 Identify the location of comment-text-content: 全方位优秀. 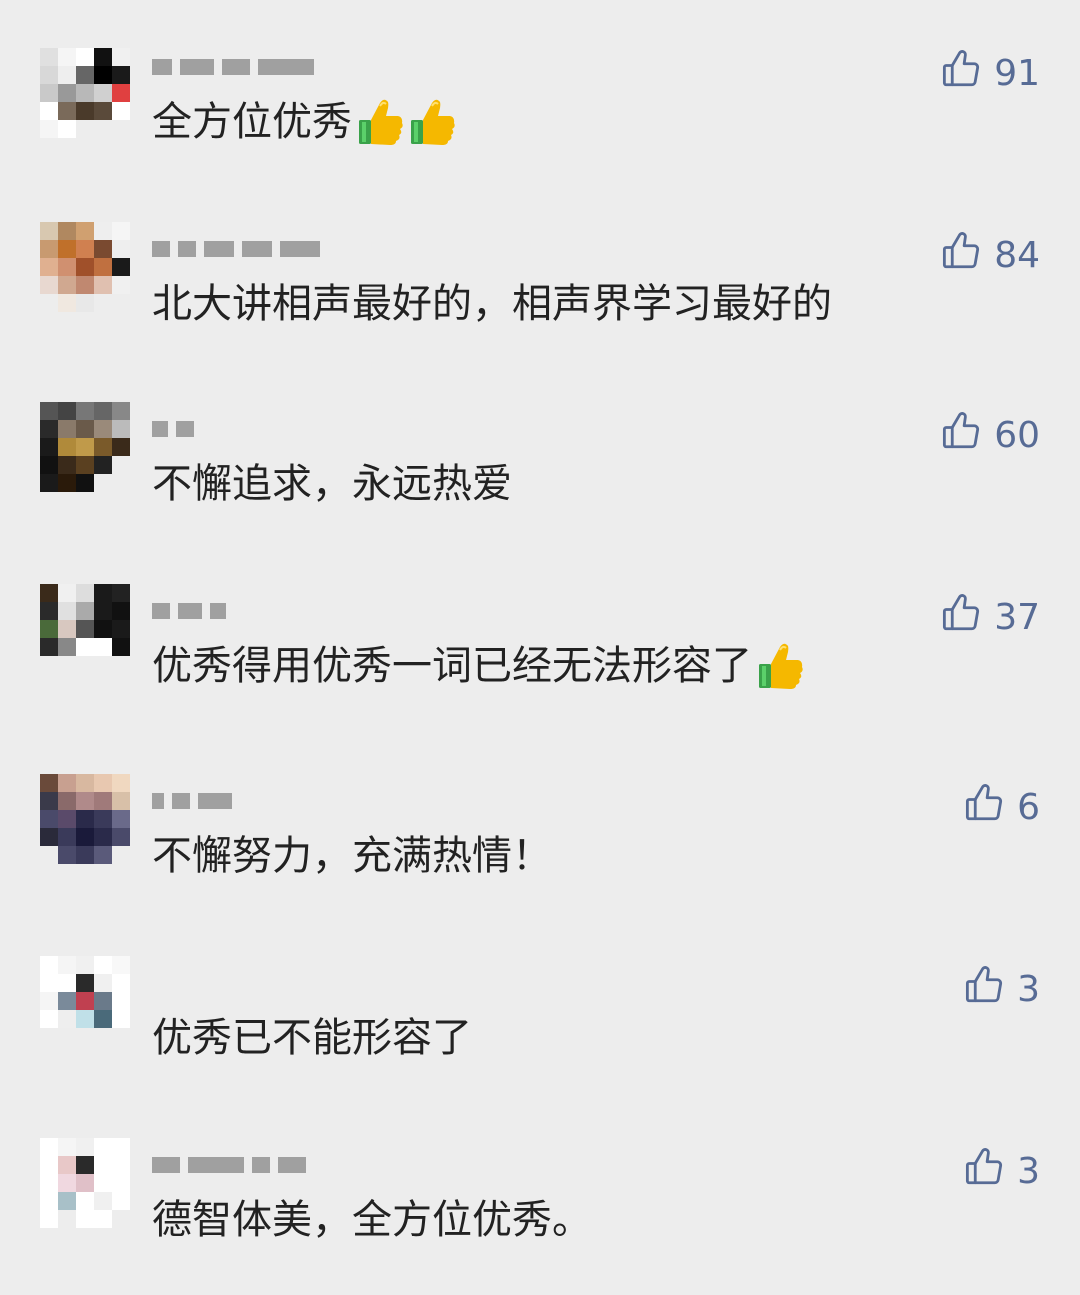
(252, 122).